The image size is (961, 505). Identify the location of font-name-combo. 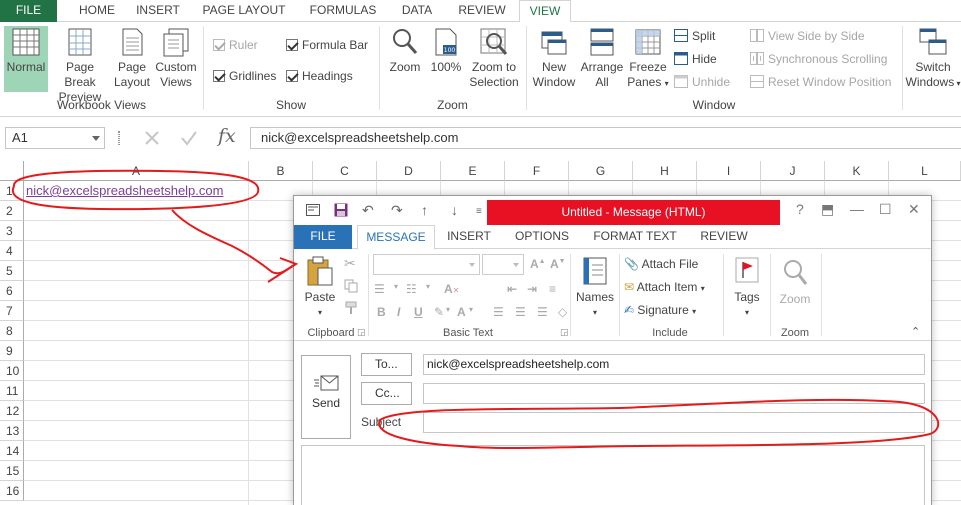
(426, 264).